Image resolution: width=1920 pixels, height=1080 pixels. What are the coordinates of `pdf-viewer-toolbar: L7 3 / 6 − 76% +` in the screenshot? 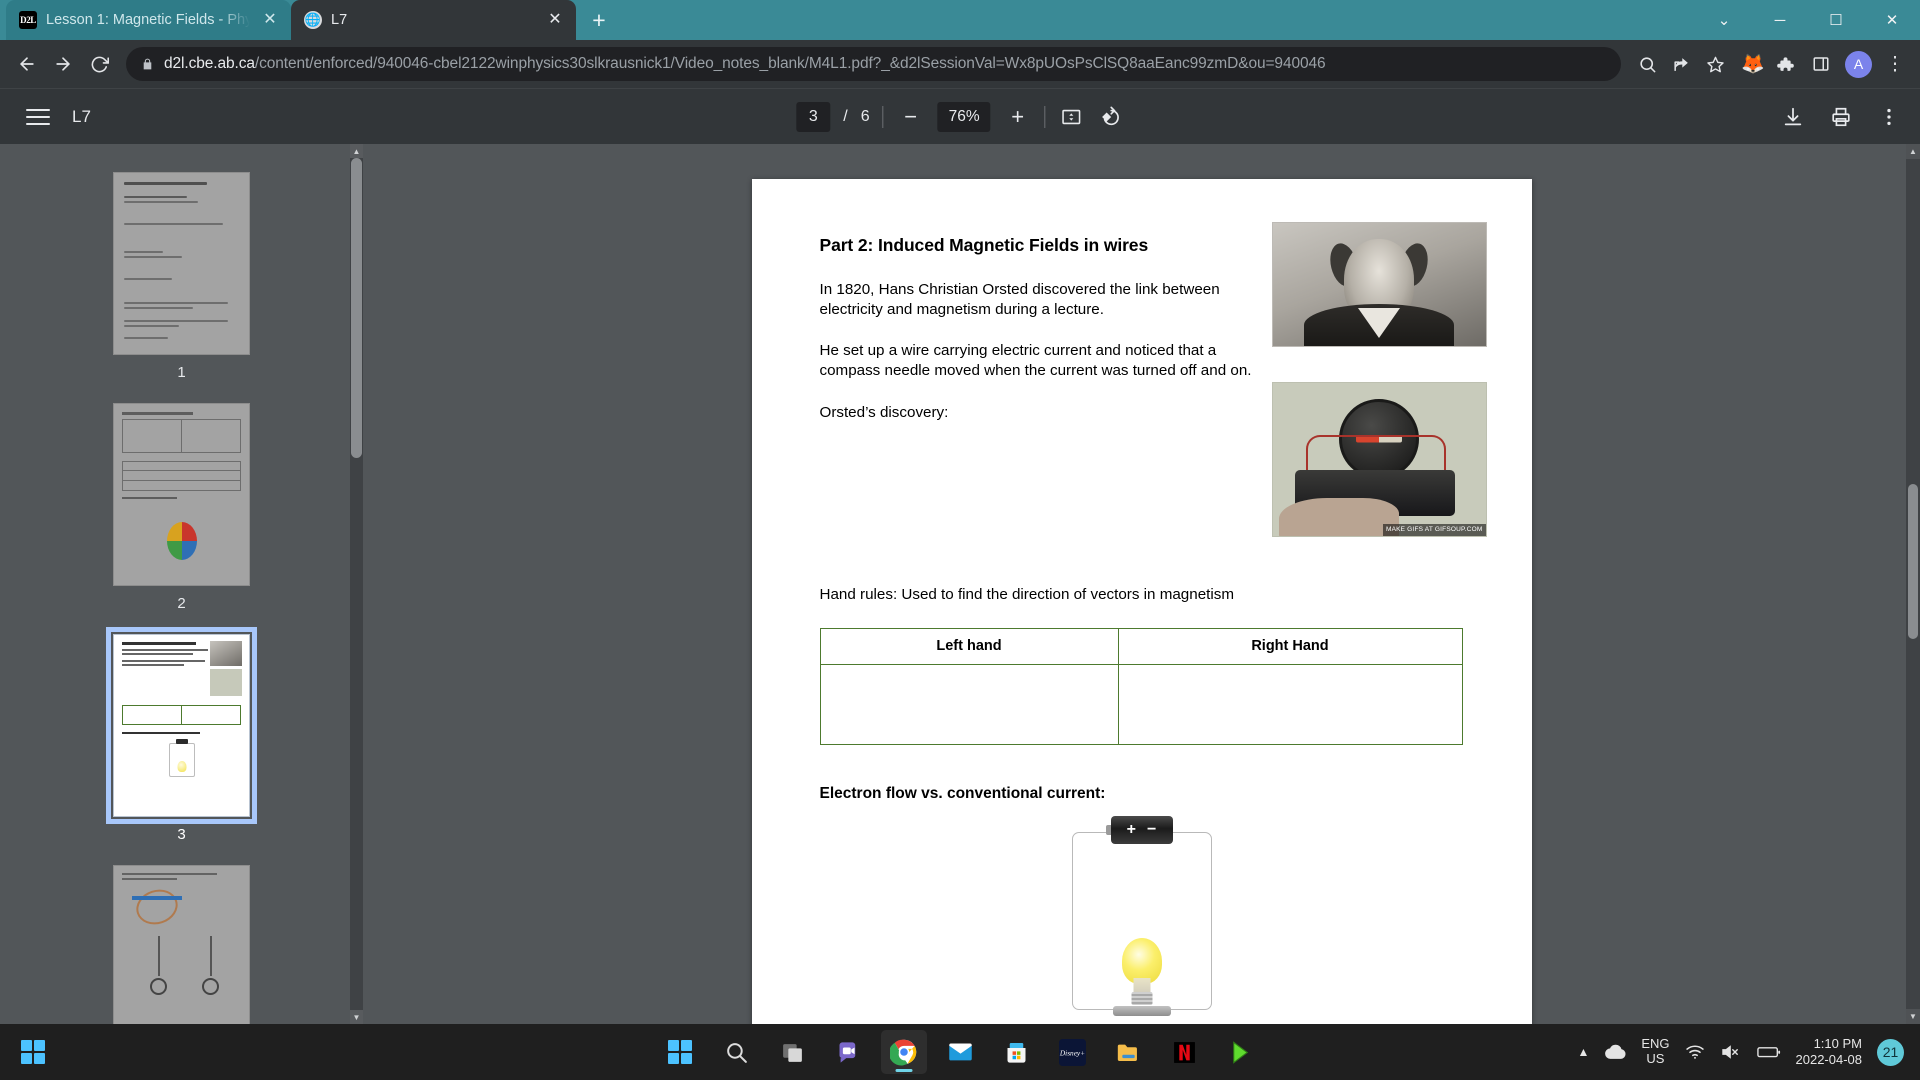 It's located at (960, 116).